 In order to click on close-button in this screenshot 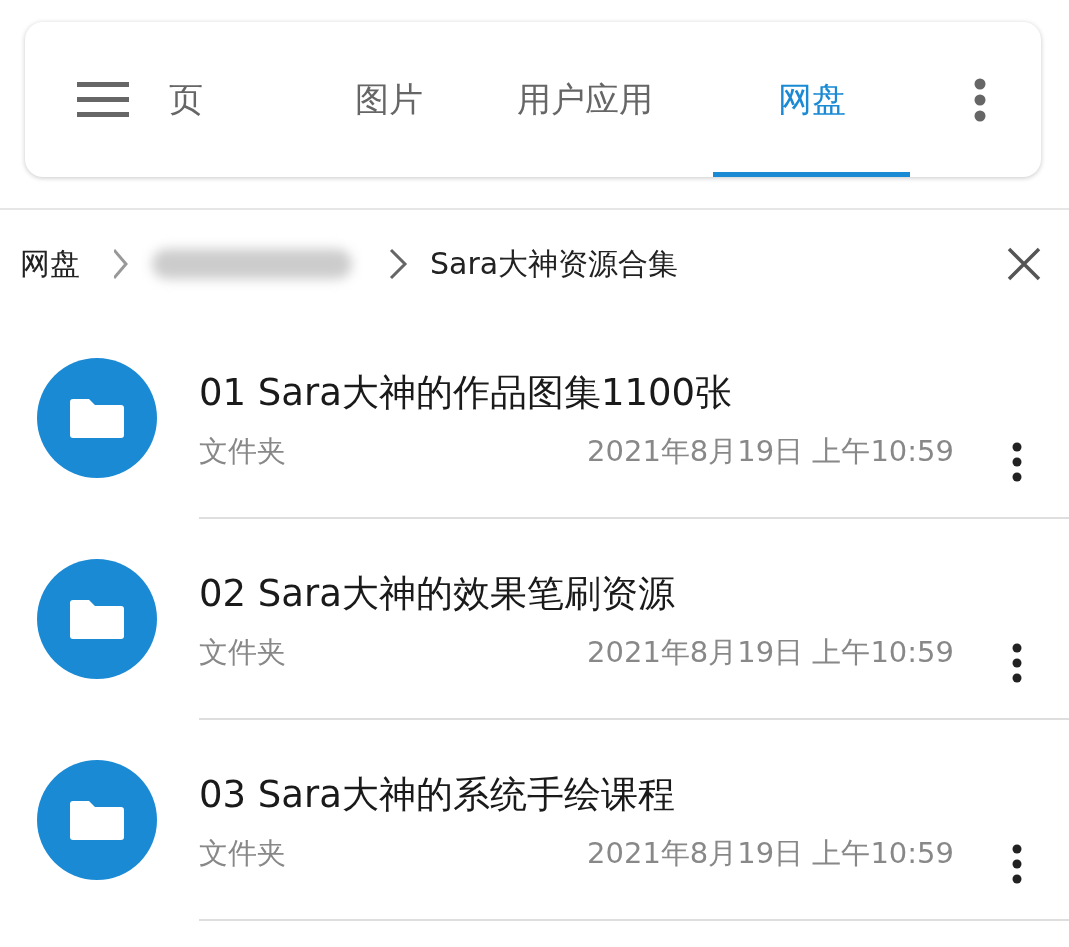, I will do `click(1024, 264)`.